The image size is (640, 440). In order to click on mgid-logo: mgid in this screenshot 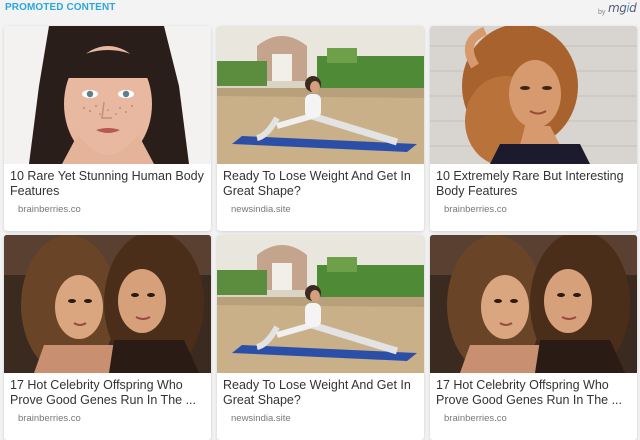, I will do `click(622, 8)`.